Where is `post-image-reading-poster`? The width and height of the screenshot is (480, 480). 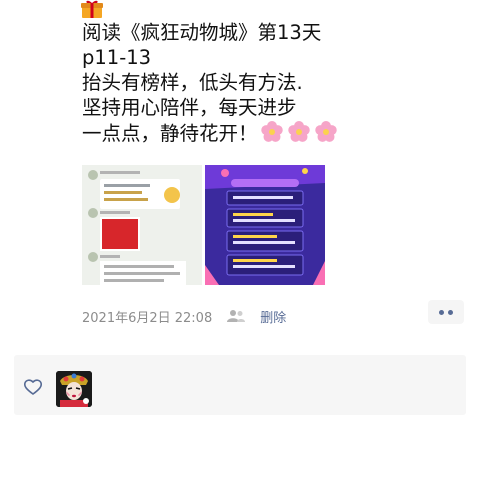 post-image-reading-poster is located at coordinates (265, 225).